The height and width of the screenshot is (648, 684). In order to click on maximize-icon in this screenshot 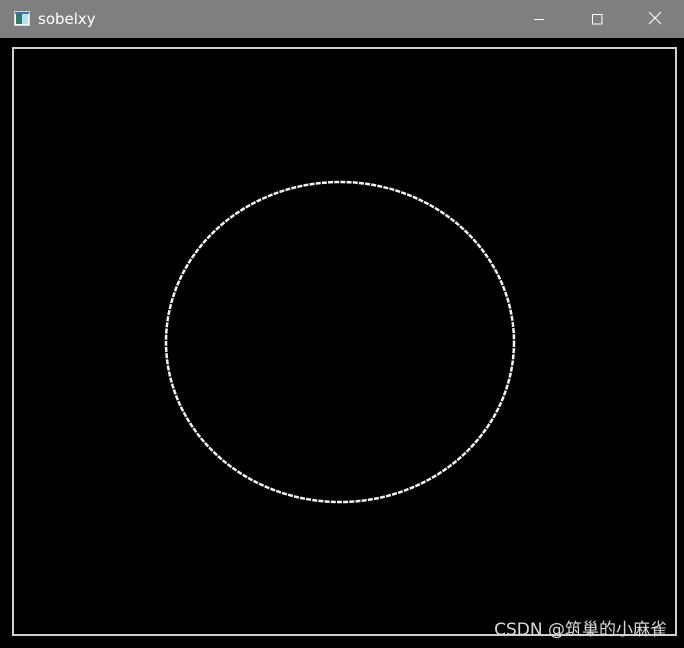, I will do `click(597, 19)`.